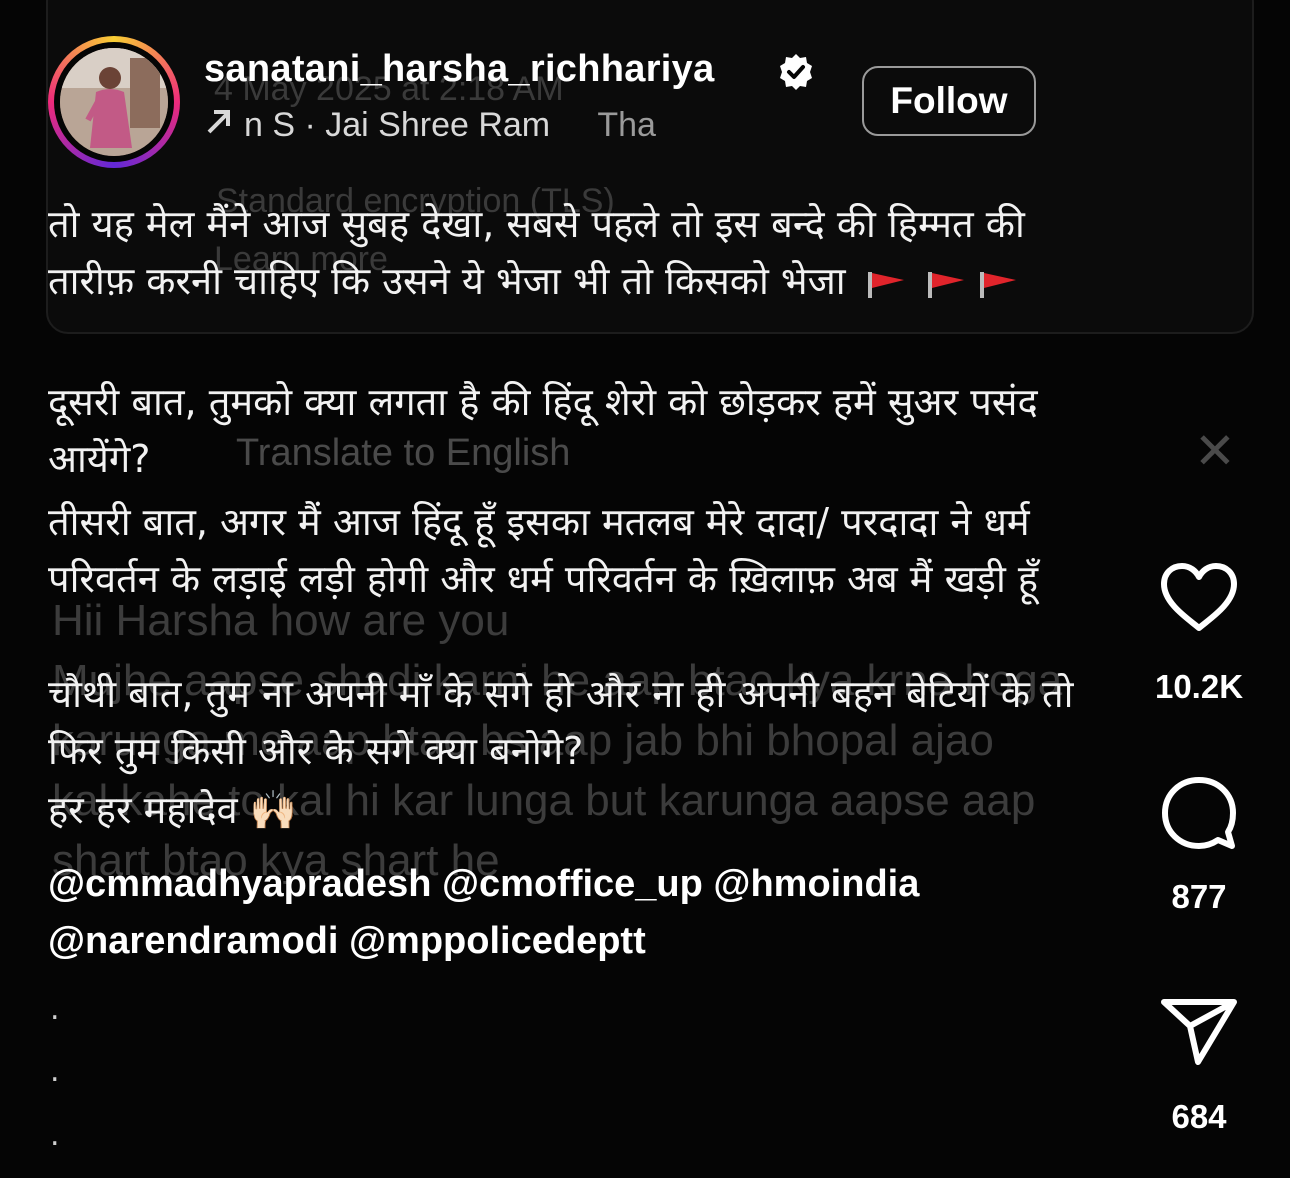 The height and width of the screenshot is (1178, 1290). I want to click on arrow-up-right-icon, so click(219, 125).